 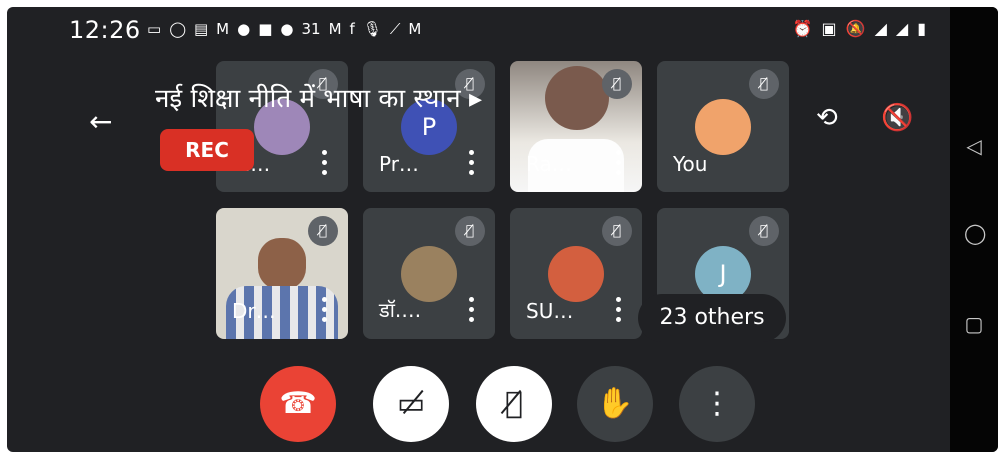 I want to click on wand-icon: ⟋, so click(x=395, y=29).